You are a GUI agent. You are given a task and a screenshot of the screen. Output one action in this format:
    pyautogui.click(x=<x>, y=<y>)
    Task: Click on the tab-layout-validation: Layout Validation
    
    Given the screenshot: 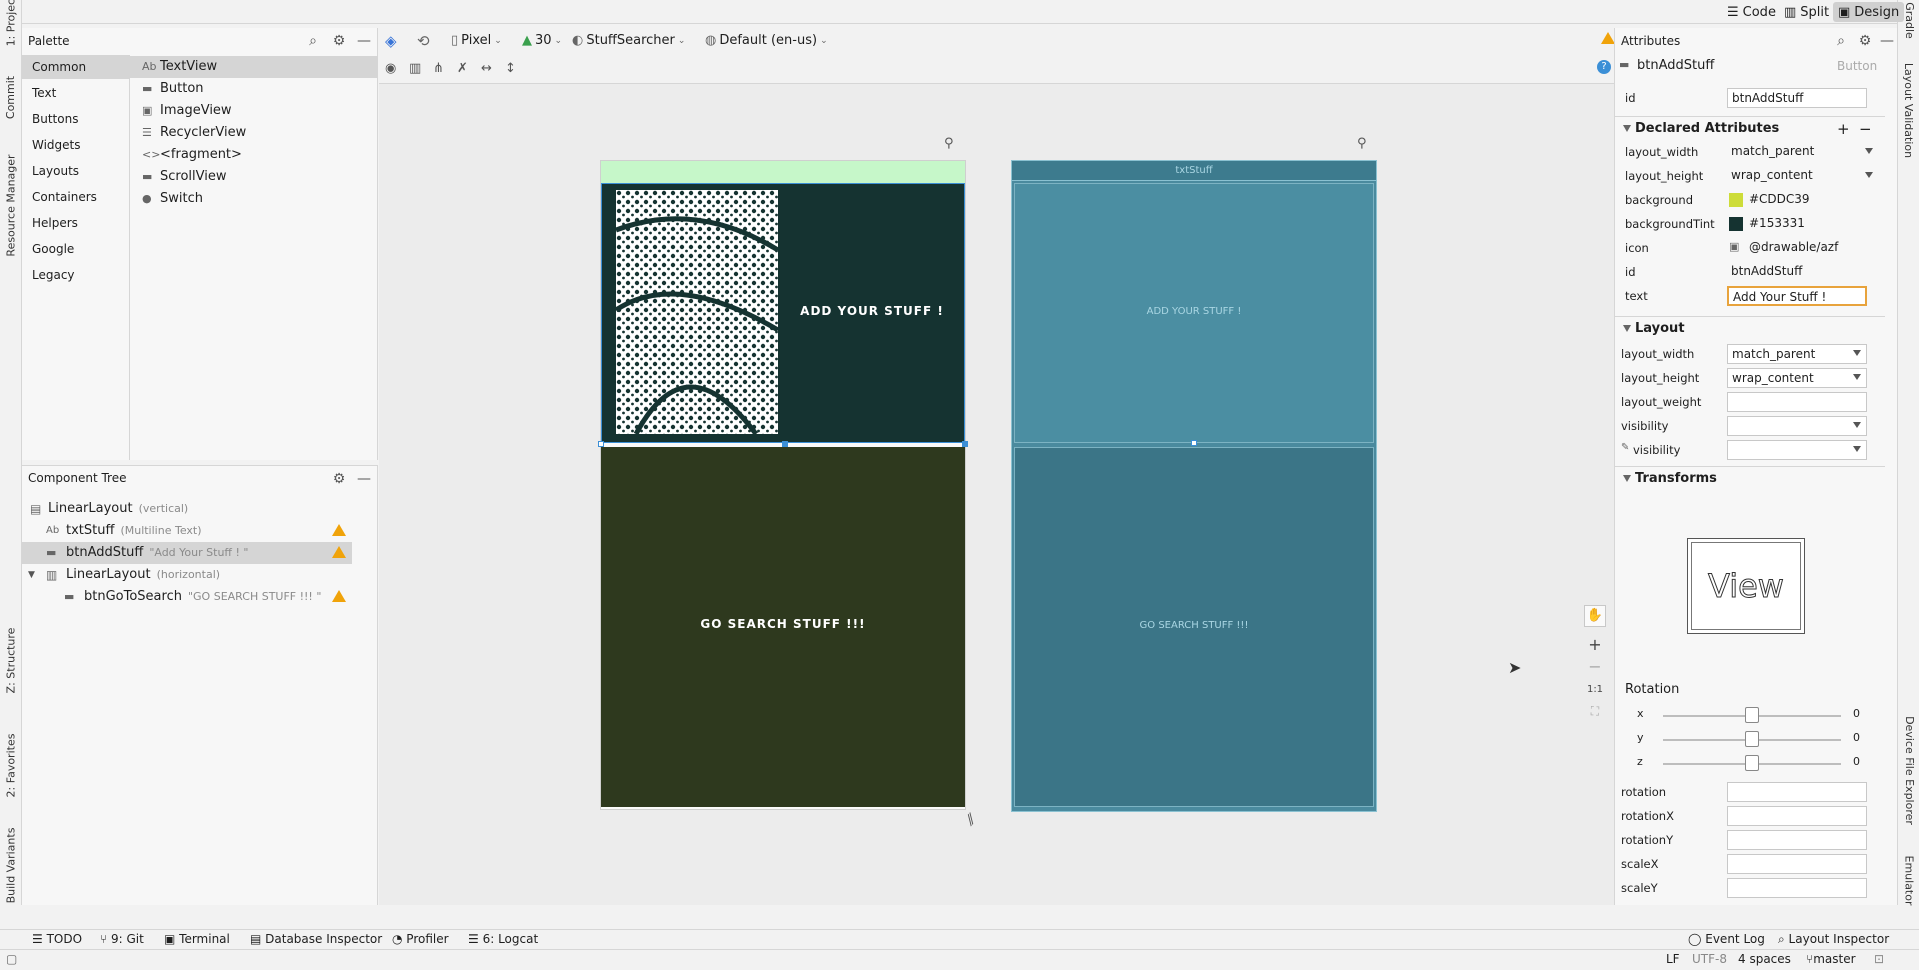 What is the action you would take?
    pyautogui.click(x=1908, y=110)
    